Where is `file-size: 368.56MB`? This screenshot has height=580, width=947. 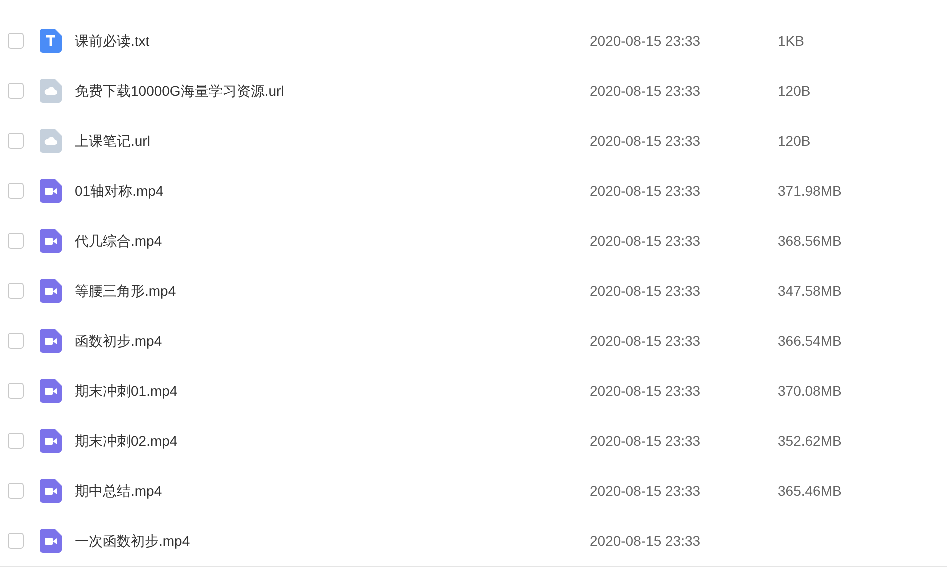
file-size: 368.56MB is located at coordinates (810, 241).